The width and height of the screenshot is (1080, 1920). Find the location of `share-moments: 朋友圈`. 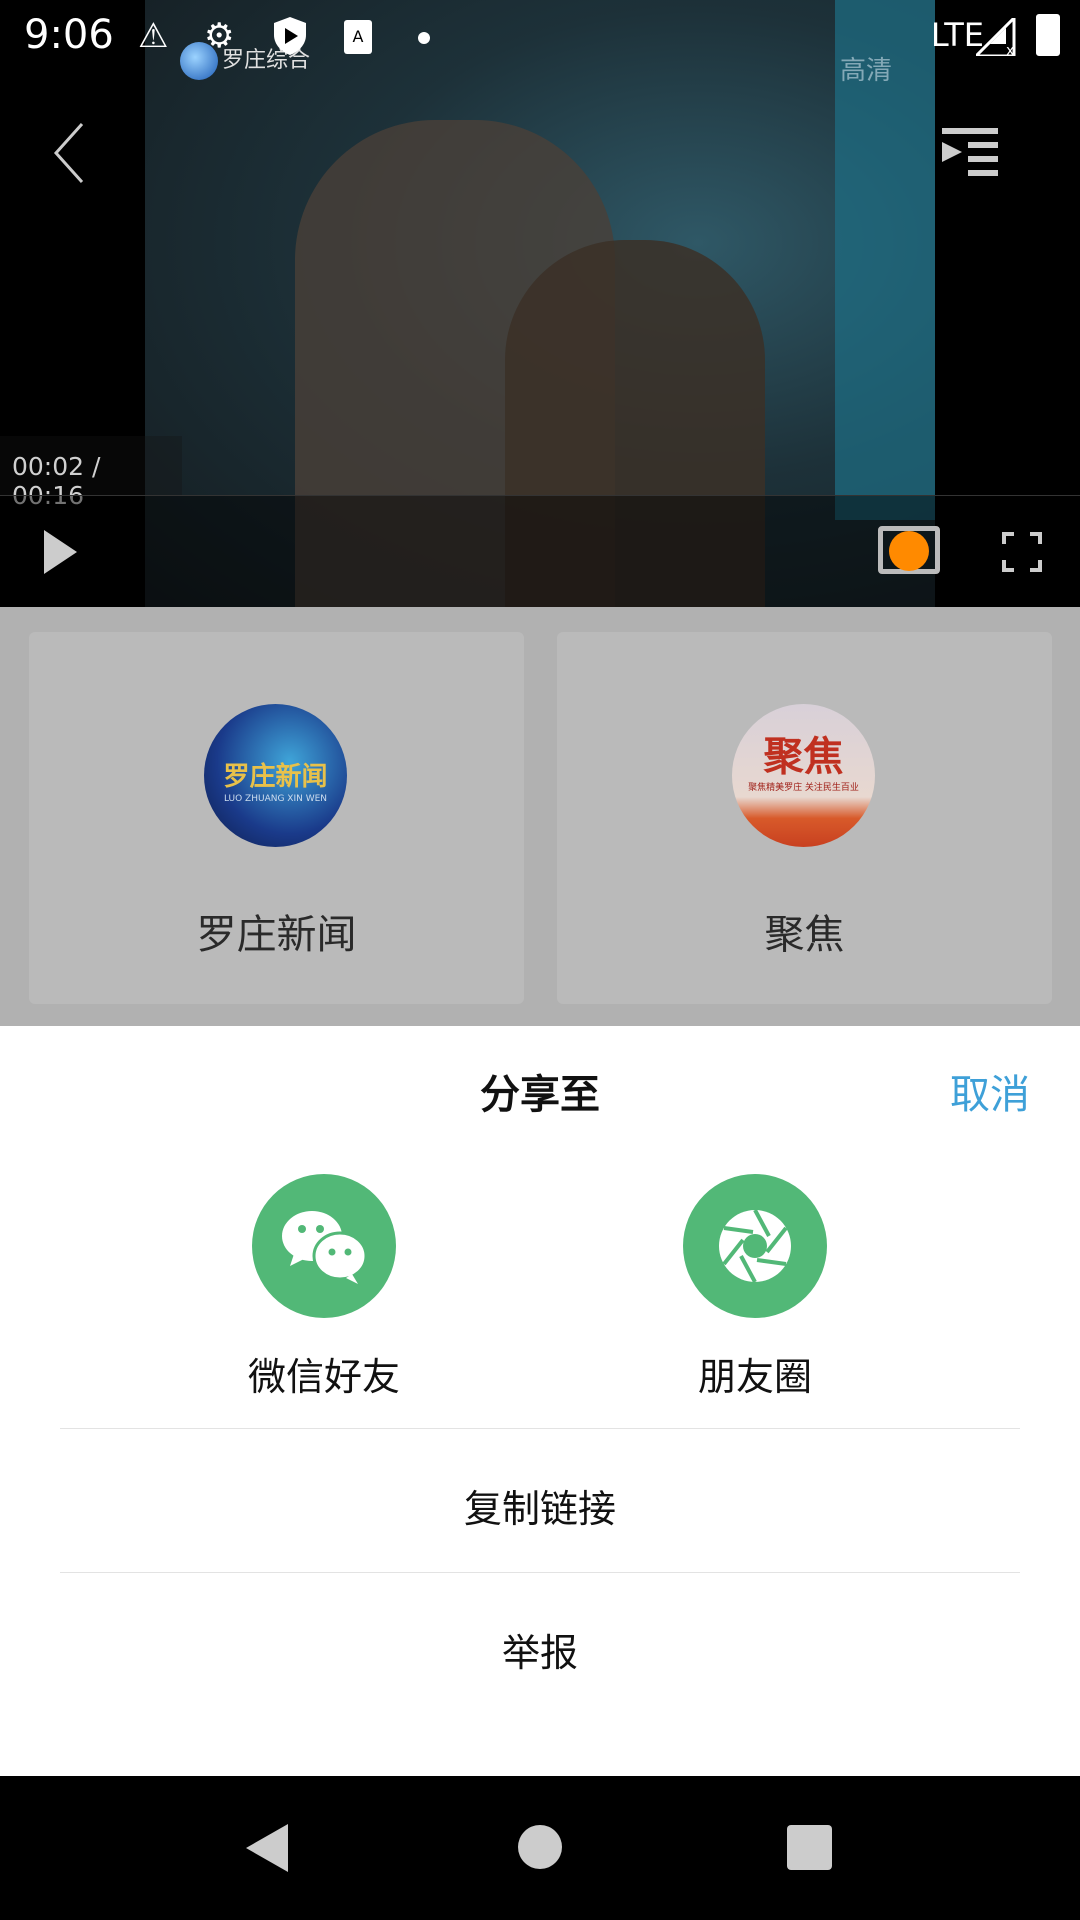

share-moments: 朋友圈 is located at coordinates (755, 1287).